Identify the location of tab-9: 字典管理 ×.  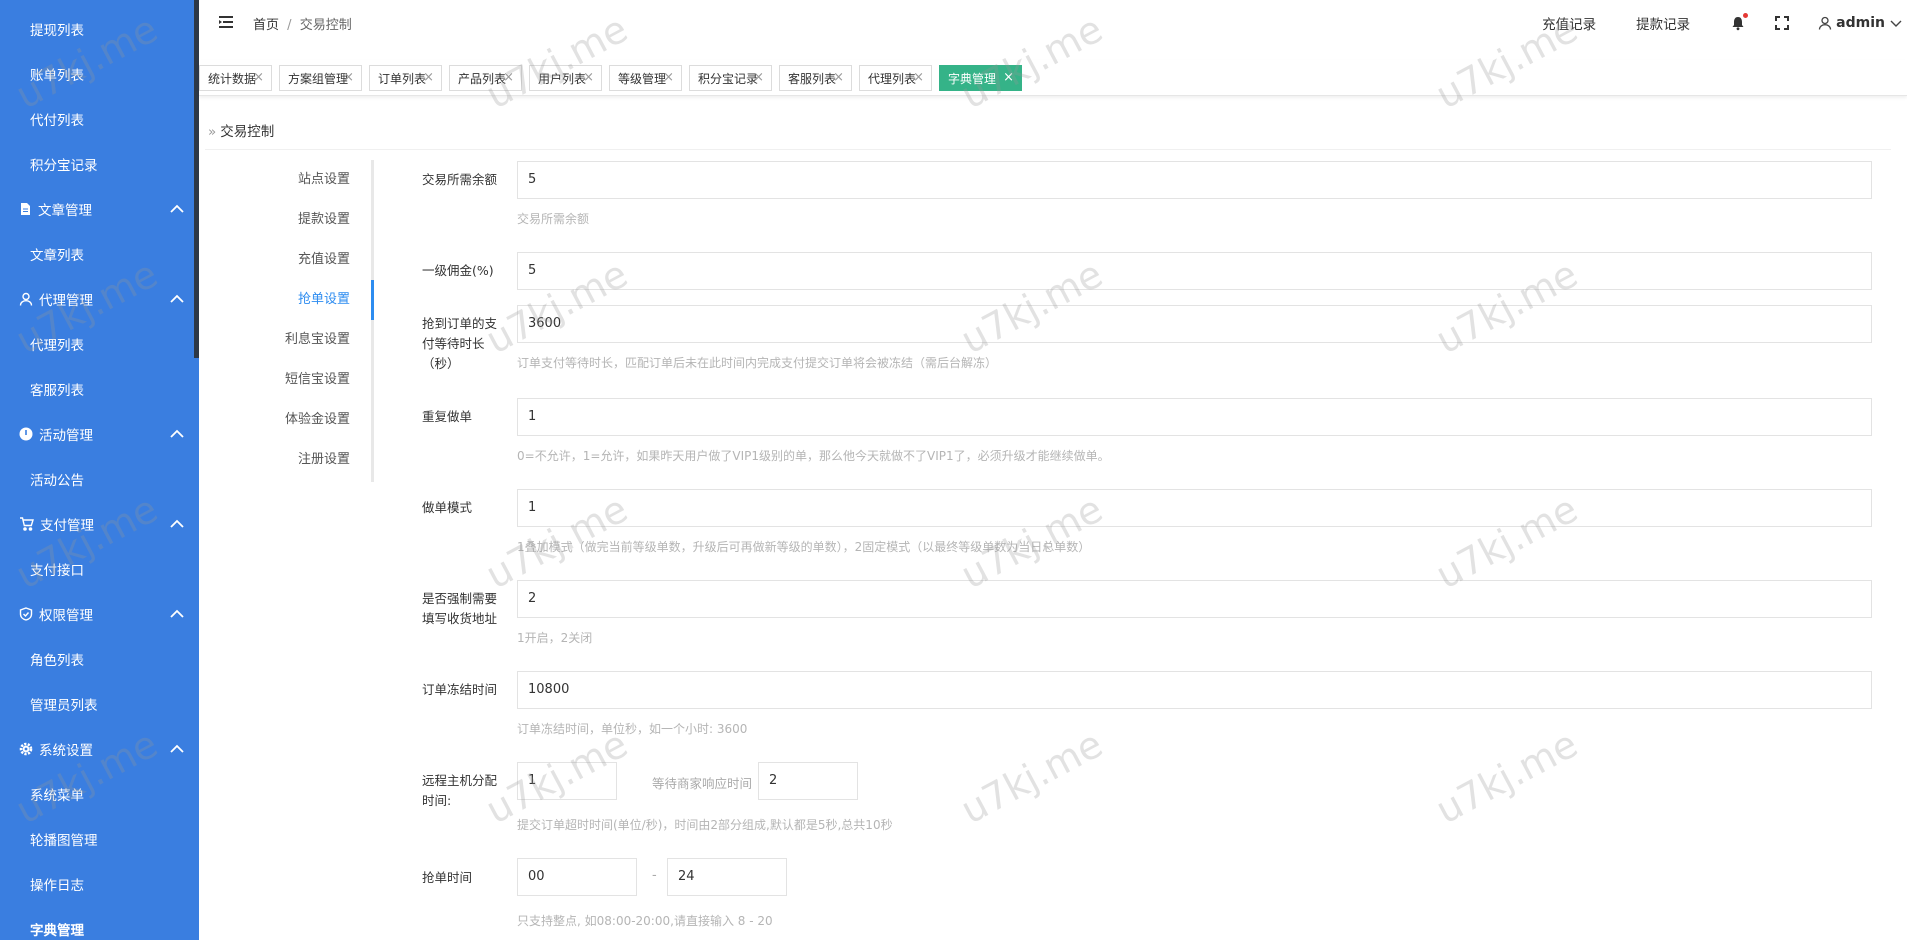
(980, 78).